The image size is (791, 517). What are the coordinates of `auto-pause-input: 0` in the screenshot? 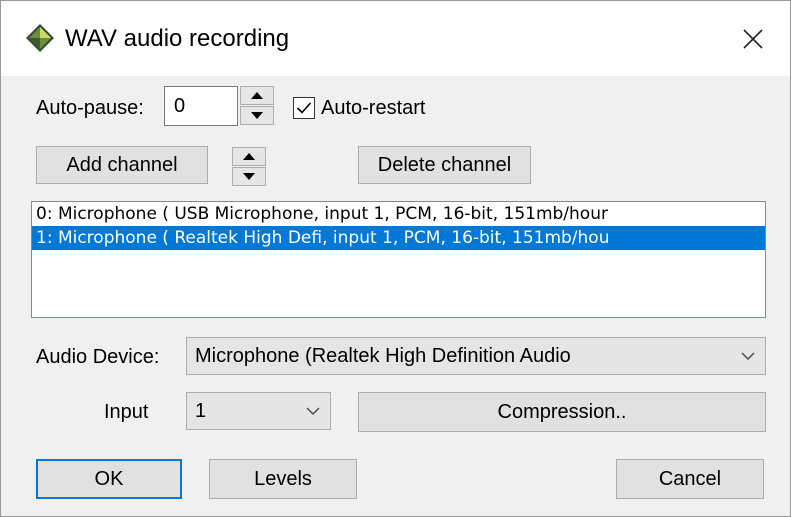 It's located at (201, 106).